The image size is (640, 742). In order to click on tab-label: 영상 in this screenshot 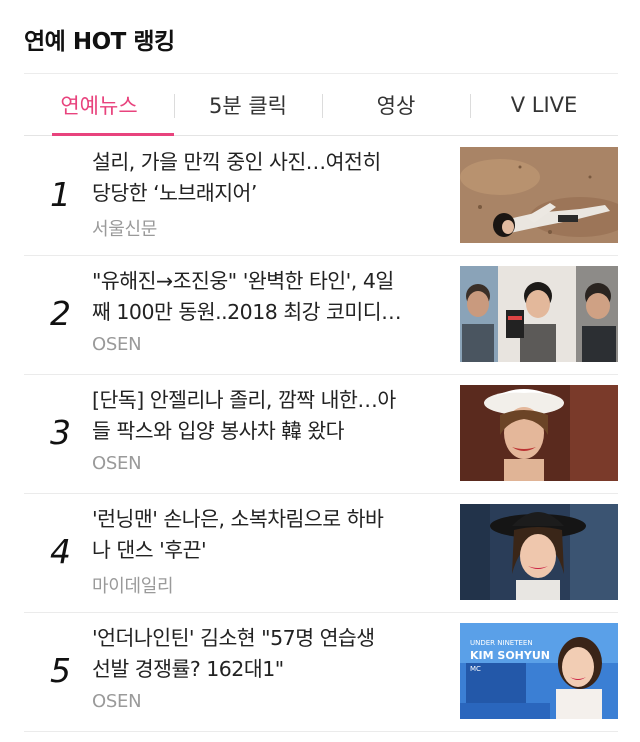, I will do `click(396, 105)`.